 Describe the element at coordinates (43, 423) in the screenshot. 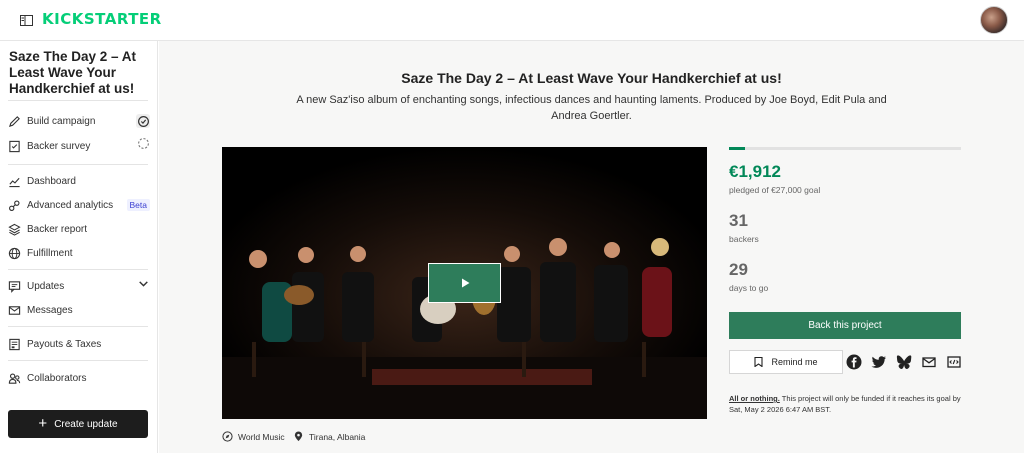

I see `plus-icon: +` at that location.